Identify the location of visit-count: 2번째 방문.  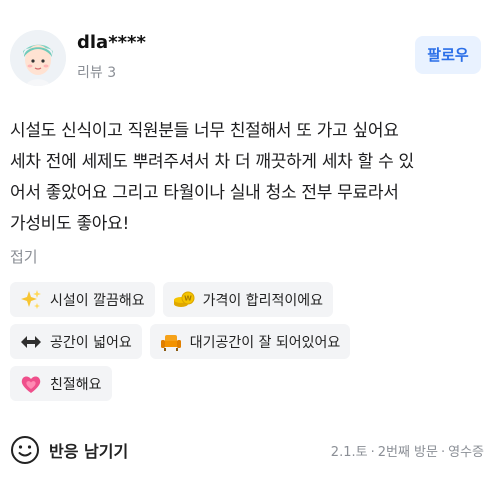
(407, 452).